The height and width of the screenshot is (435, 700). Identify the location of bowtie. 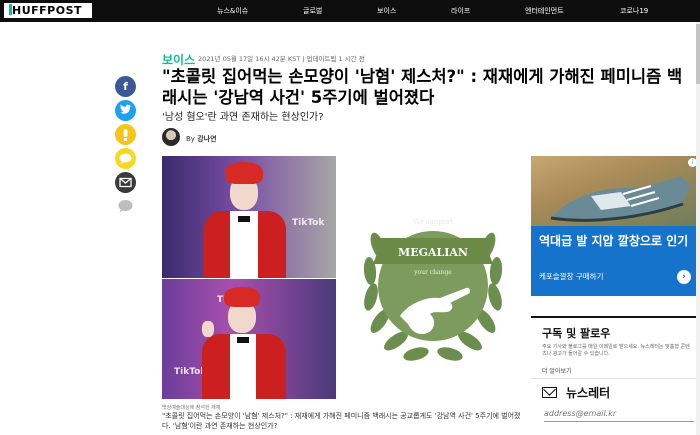
(244, 219).